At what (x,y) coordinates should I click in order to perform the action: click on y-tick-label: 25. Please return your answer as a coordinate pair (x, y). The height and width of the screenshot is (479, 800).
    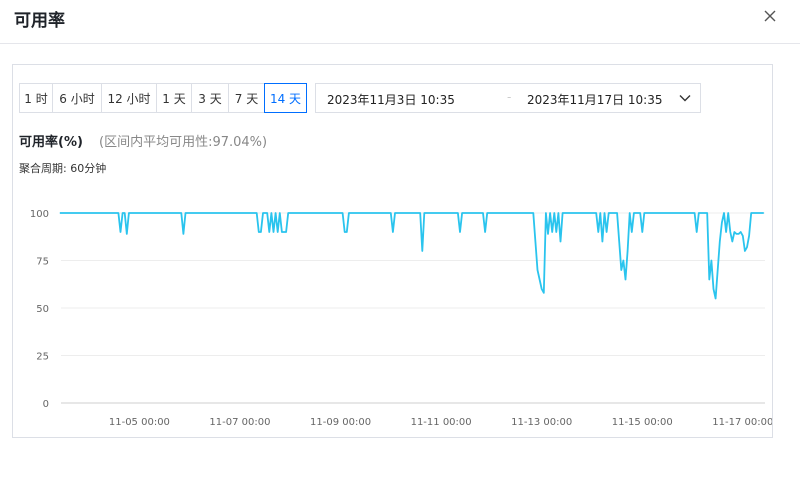
    Looking at the image, I should click on (42, 357).